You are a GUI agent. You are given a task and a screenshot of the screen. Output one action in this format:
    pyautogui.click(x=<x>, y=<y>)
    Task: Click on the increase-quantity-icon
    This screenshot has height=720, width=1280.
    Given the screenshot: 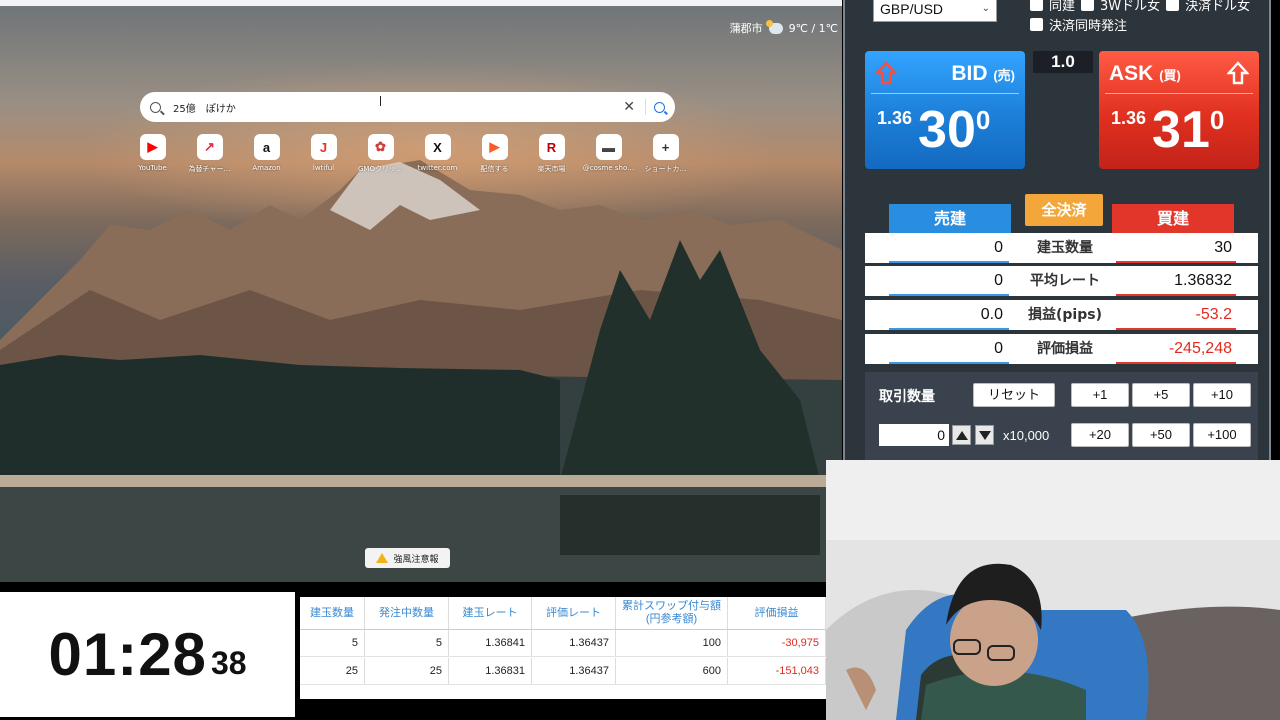 What is the action you would take?
    pyautogui.click(x=961, y=435)
    